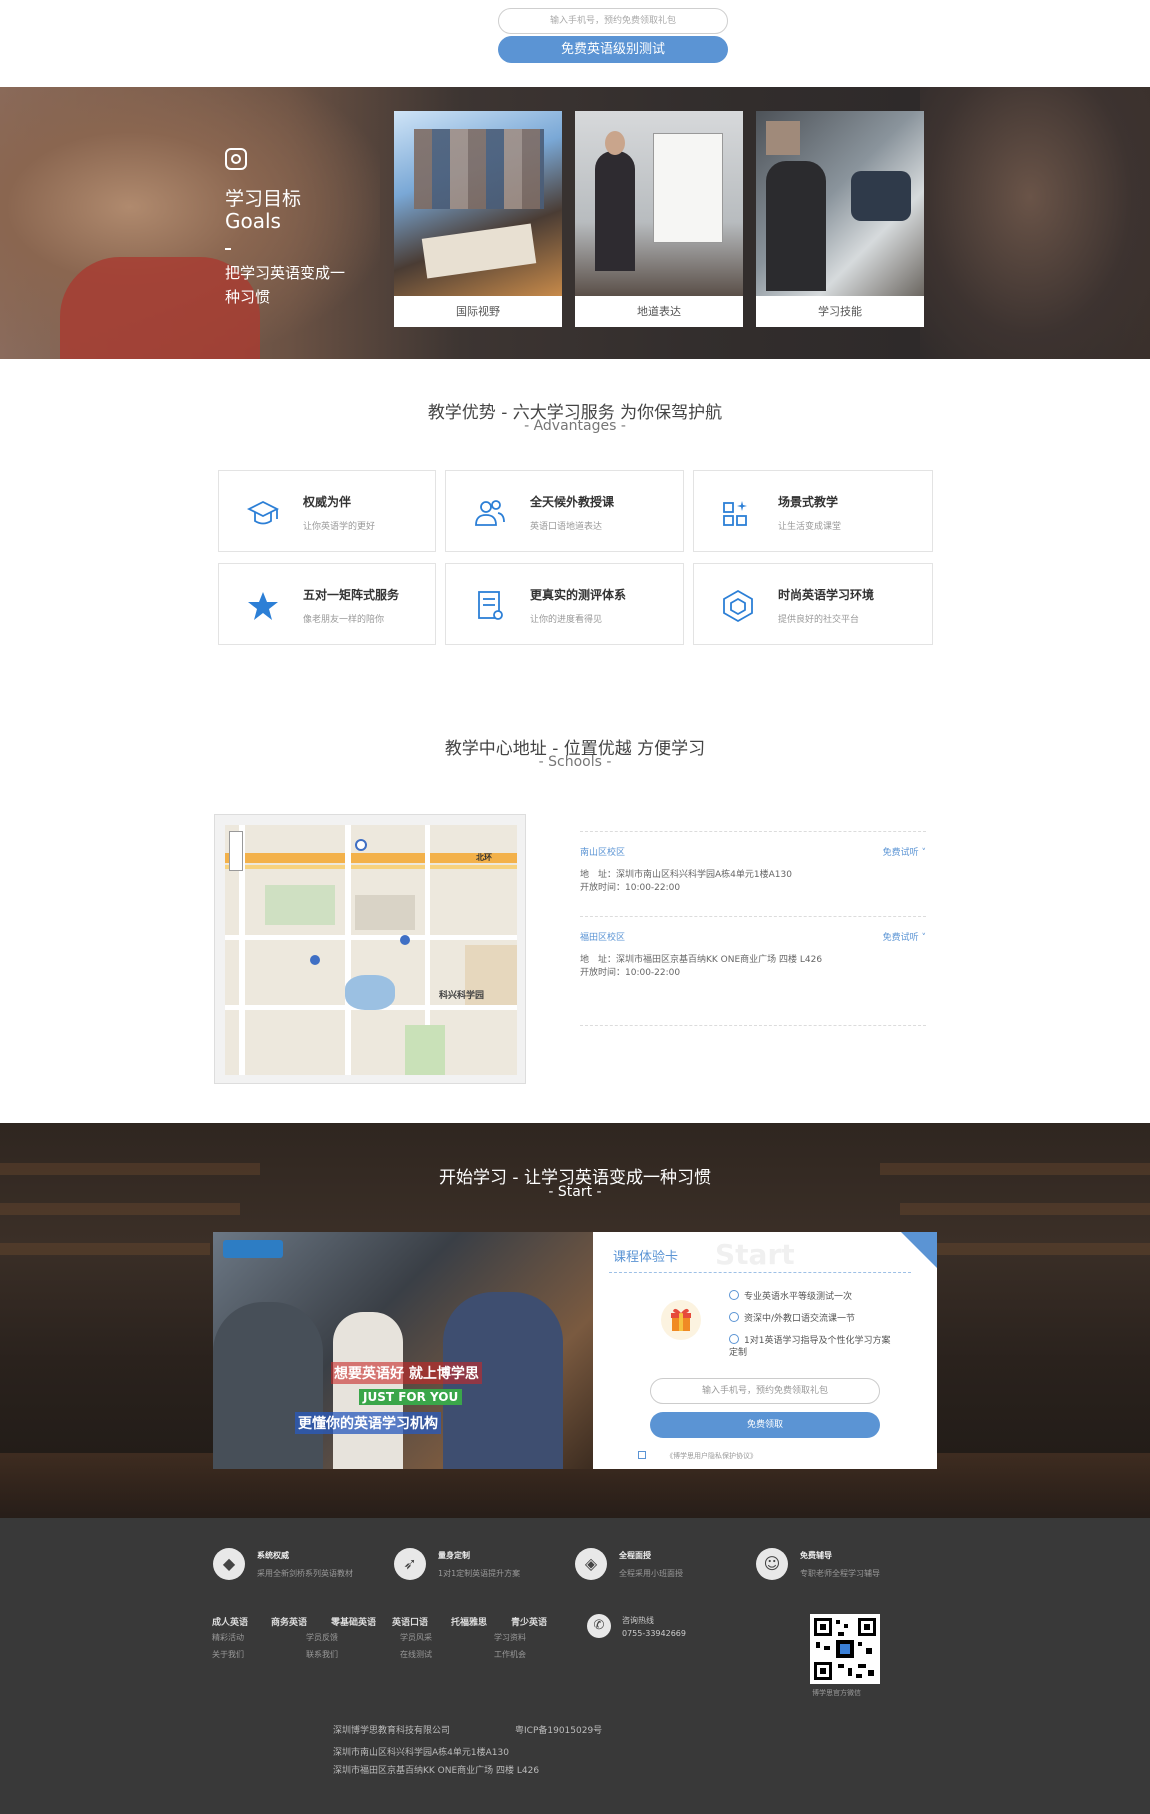 The image size is (1150, 1814). What do you see at coordinates (813, 511) in the screenshot?
I see `advantage-card: 场景式教学 让生活变成课堂` at bounding box center [813, 511].